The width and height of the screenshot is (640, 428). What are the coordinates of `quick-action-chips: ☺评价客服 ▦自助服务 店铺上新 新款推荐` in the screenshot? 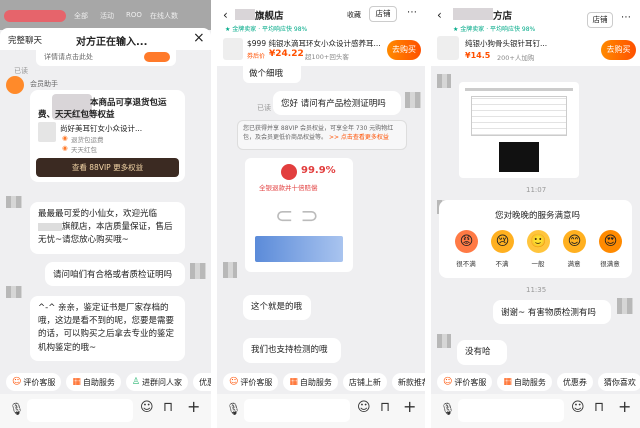 It's located at (321, 382).